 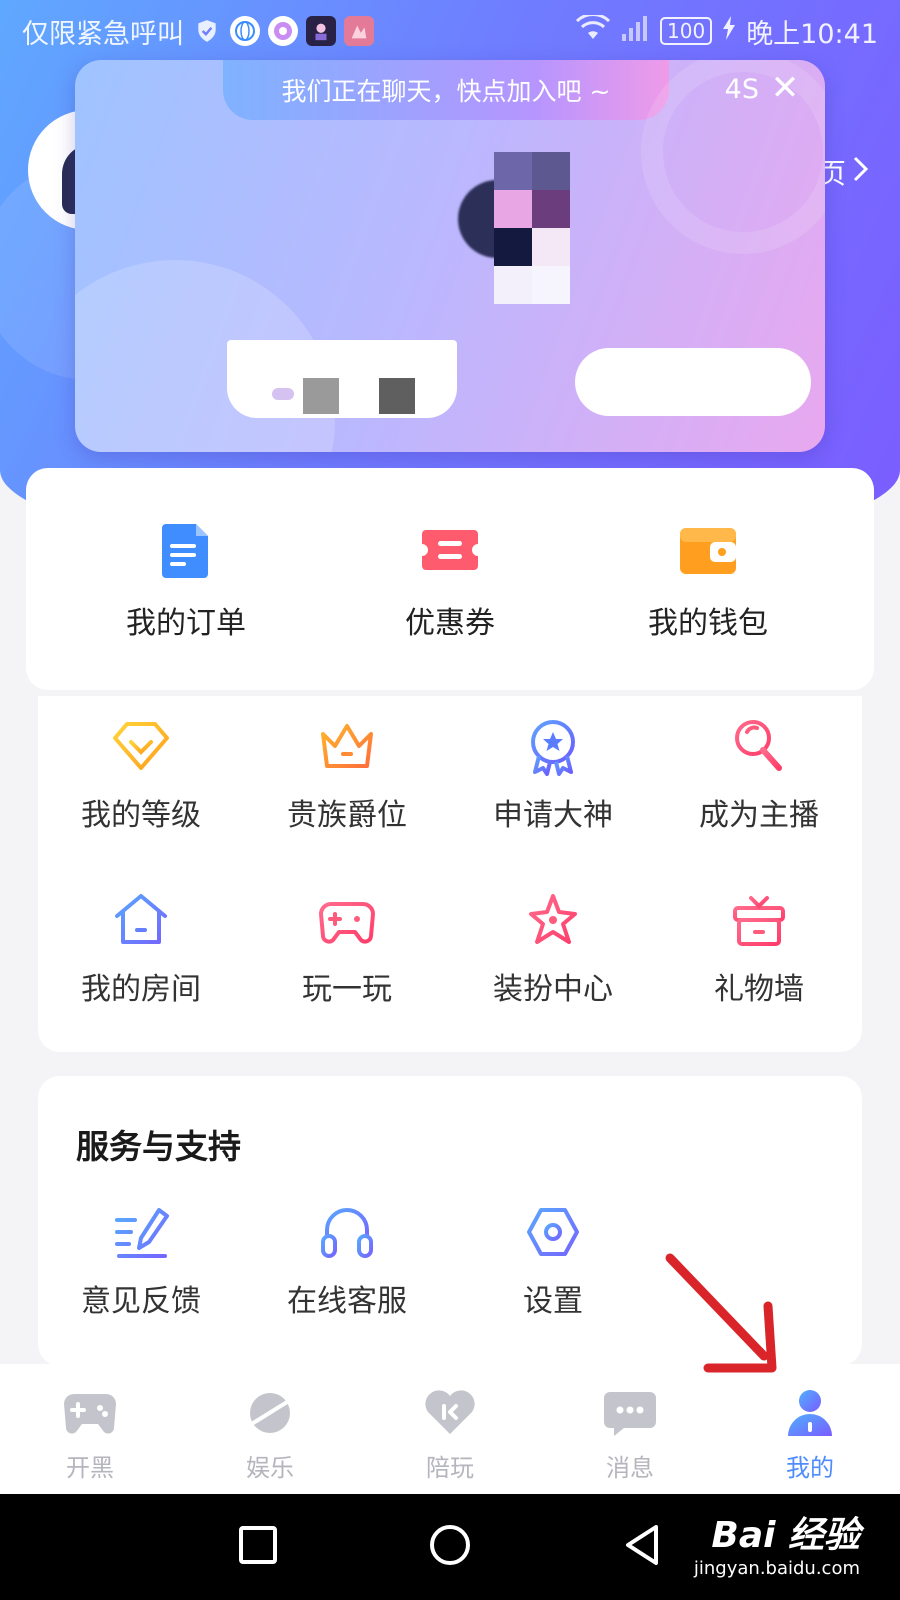 I want to click on play-games-button: 玩一玩, so click(x=347, y=949).